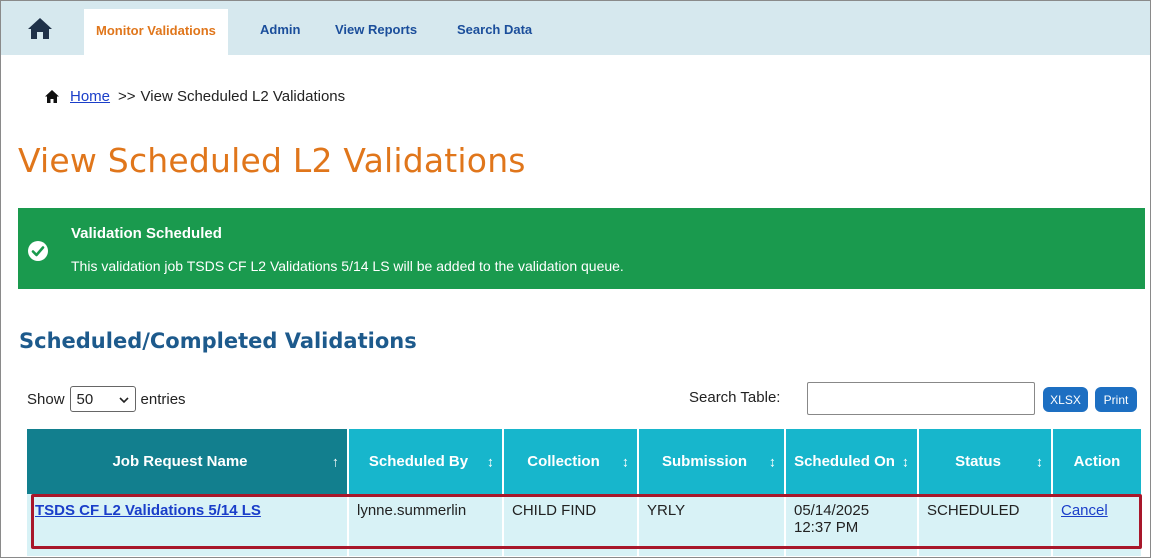  I want to click on sort-asc-icon: ↑, so click(335, 461).